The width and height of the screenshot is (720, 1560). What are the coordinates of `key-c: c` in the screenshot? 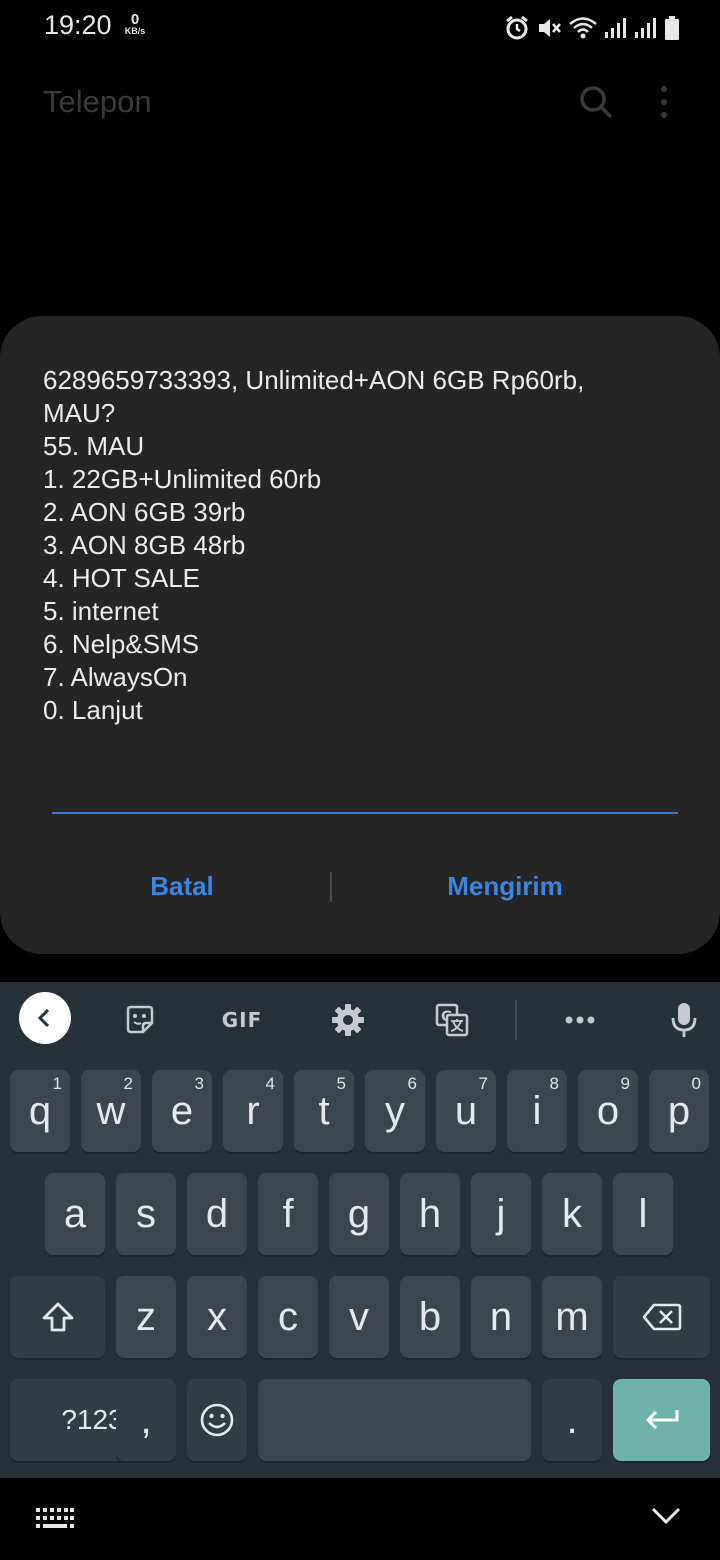 It's located at (288, 1317).